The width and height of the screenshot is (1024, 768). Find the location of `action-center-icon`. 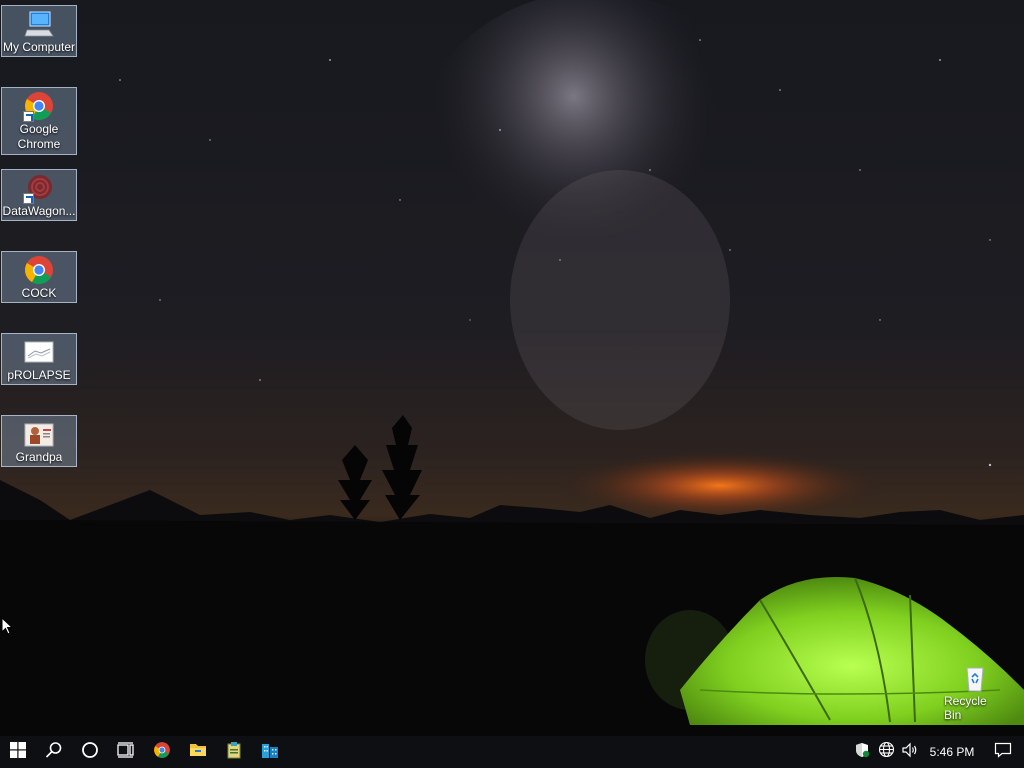

action-center-icon is located at coordinates (1003, 752).